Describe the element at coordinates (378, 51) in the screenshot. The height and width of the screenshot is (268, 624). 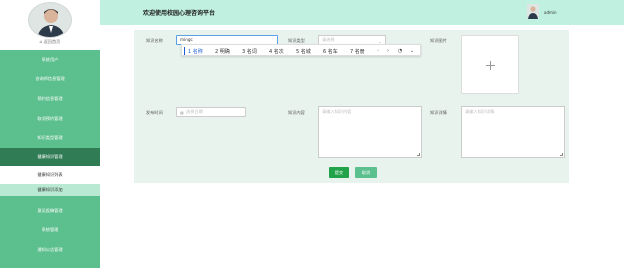
I see `ime-prev-icon: ‹` at that location.